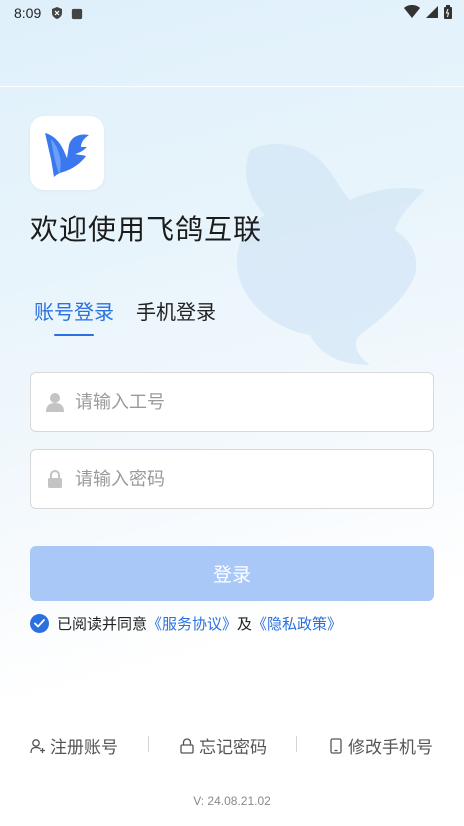  Describe the element at coordinates (245, 624) in the screenshot. I see `agreement-joiner: 及` at that location.